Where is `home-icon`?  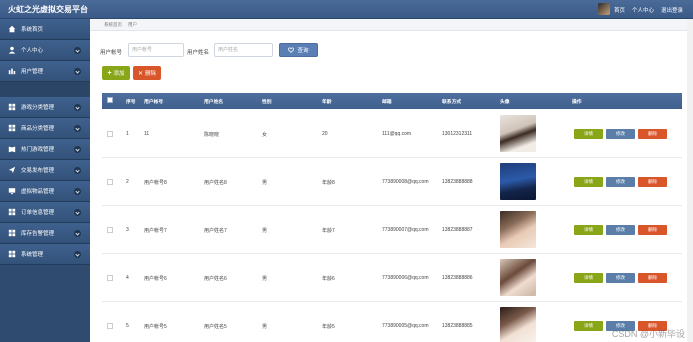
home-icon is located at coordinates (12, 29).